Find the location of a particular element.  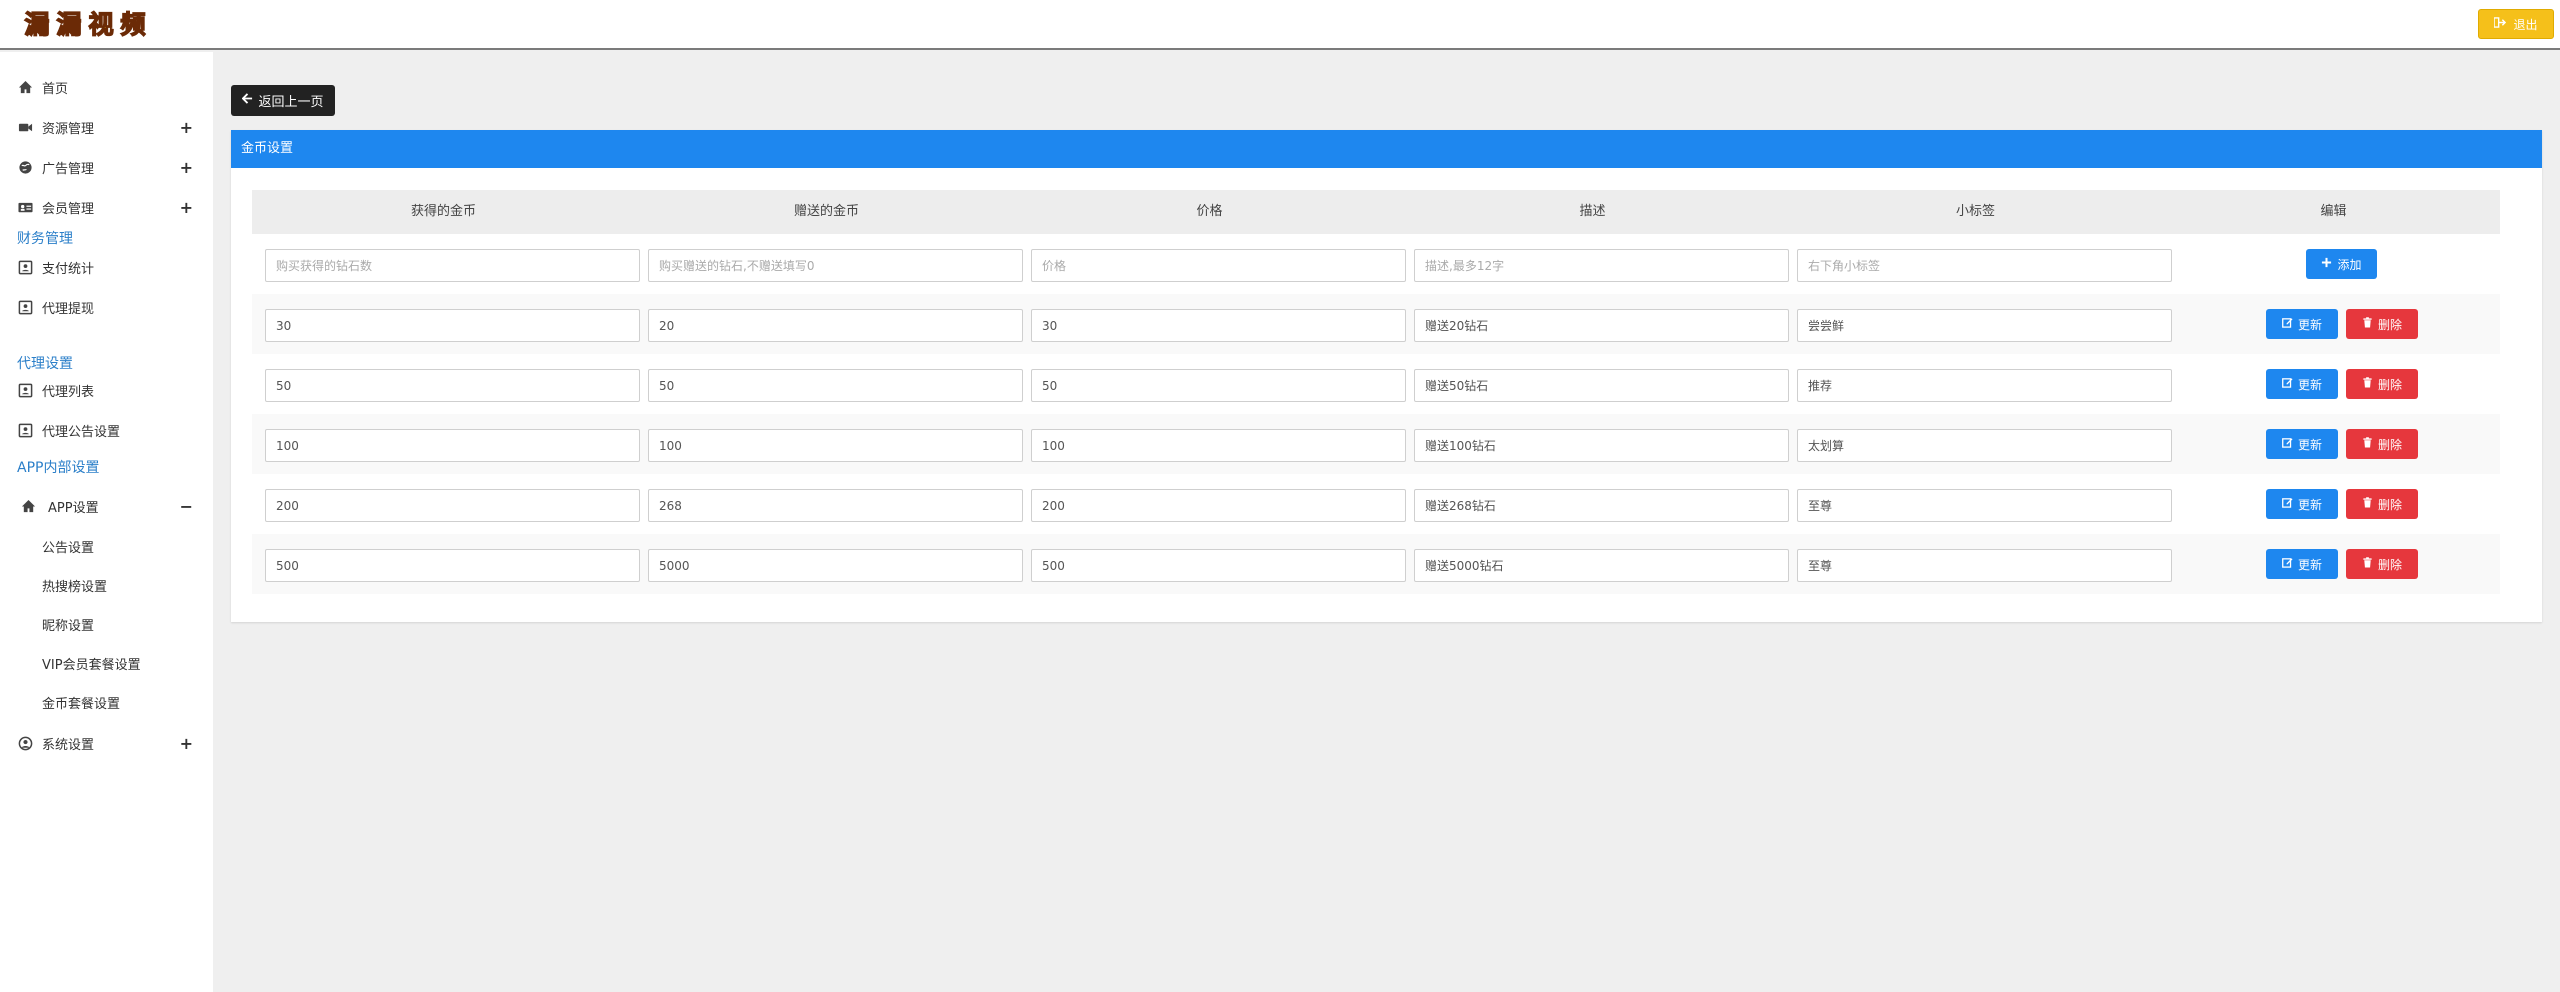

sidebar-item-ads: 广告管理 + is located at coordinates (106, 167).